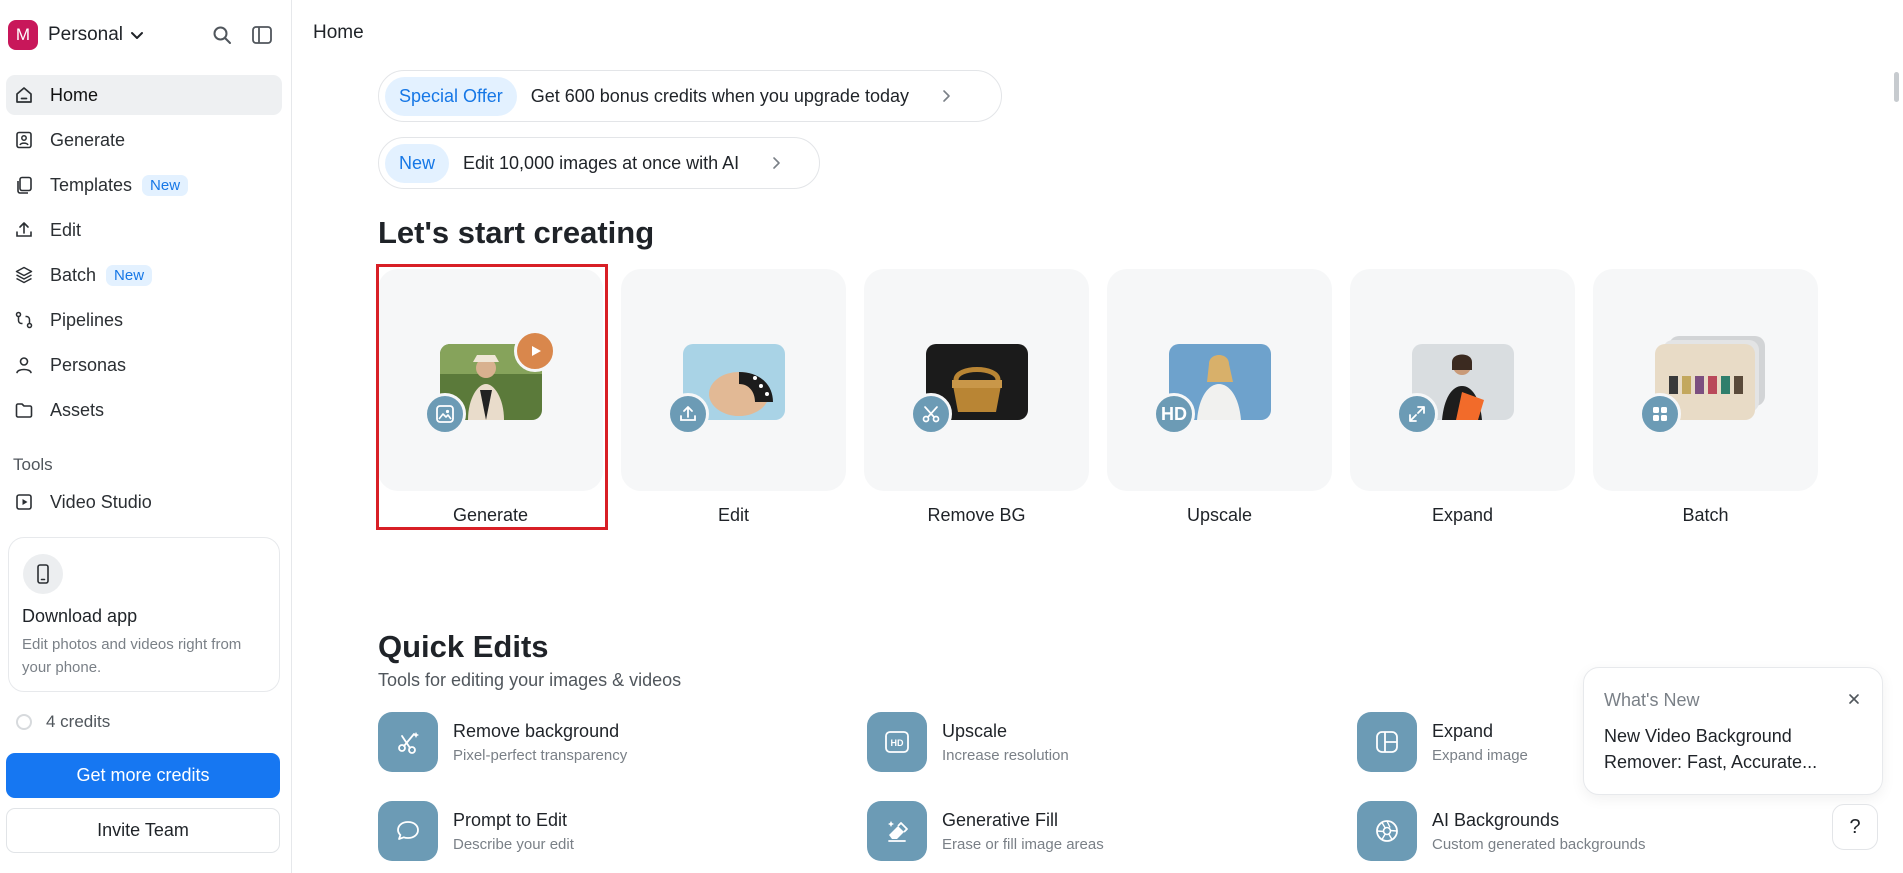 Image resolution: width=1903 pixels, height=873 pixels. What do you see at coordinates (492, 397) in the screenshot?
I see `selection-outline` at bounding box center [492, 397].